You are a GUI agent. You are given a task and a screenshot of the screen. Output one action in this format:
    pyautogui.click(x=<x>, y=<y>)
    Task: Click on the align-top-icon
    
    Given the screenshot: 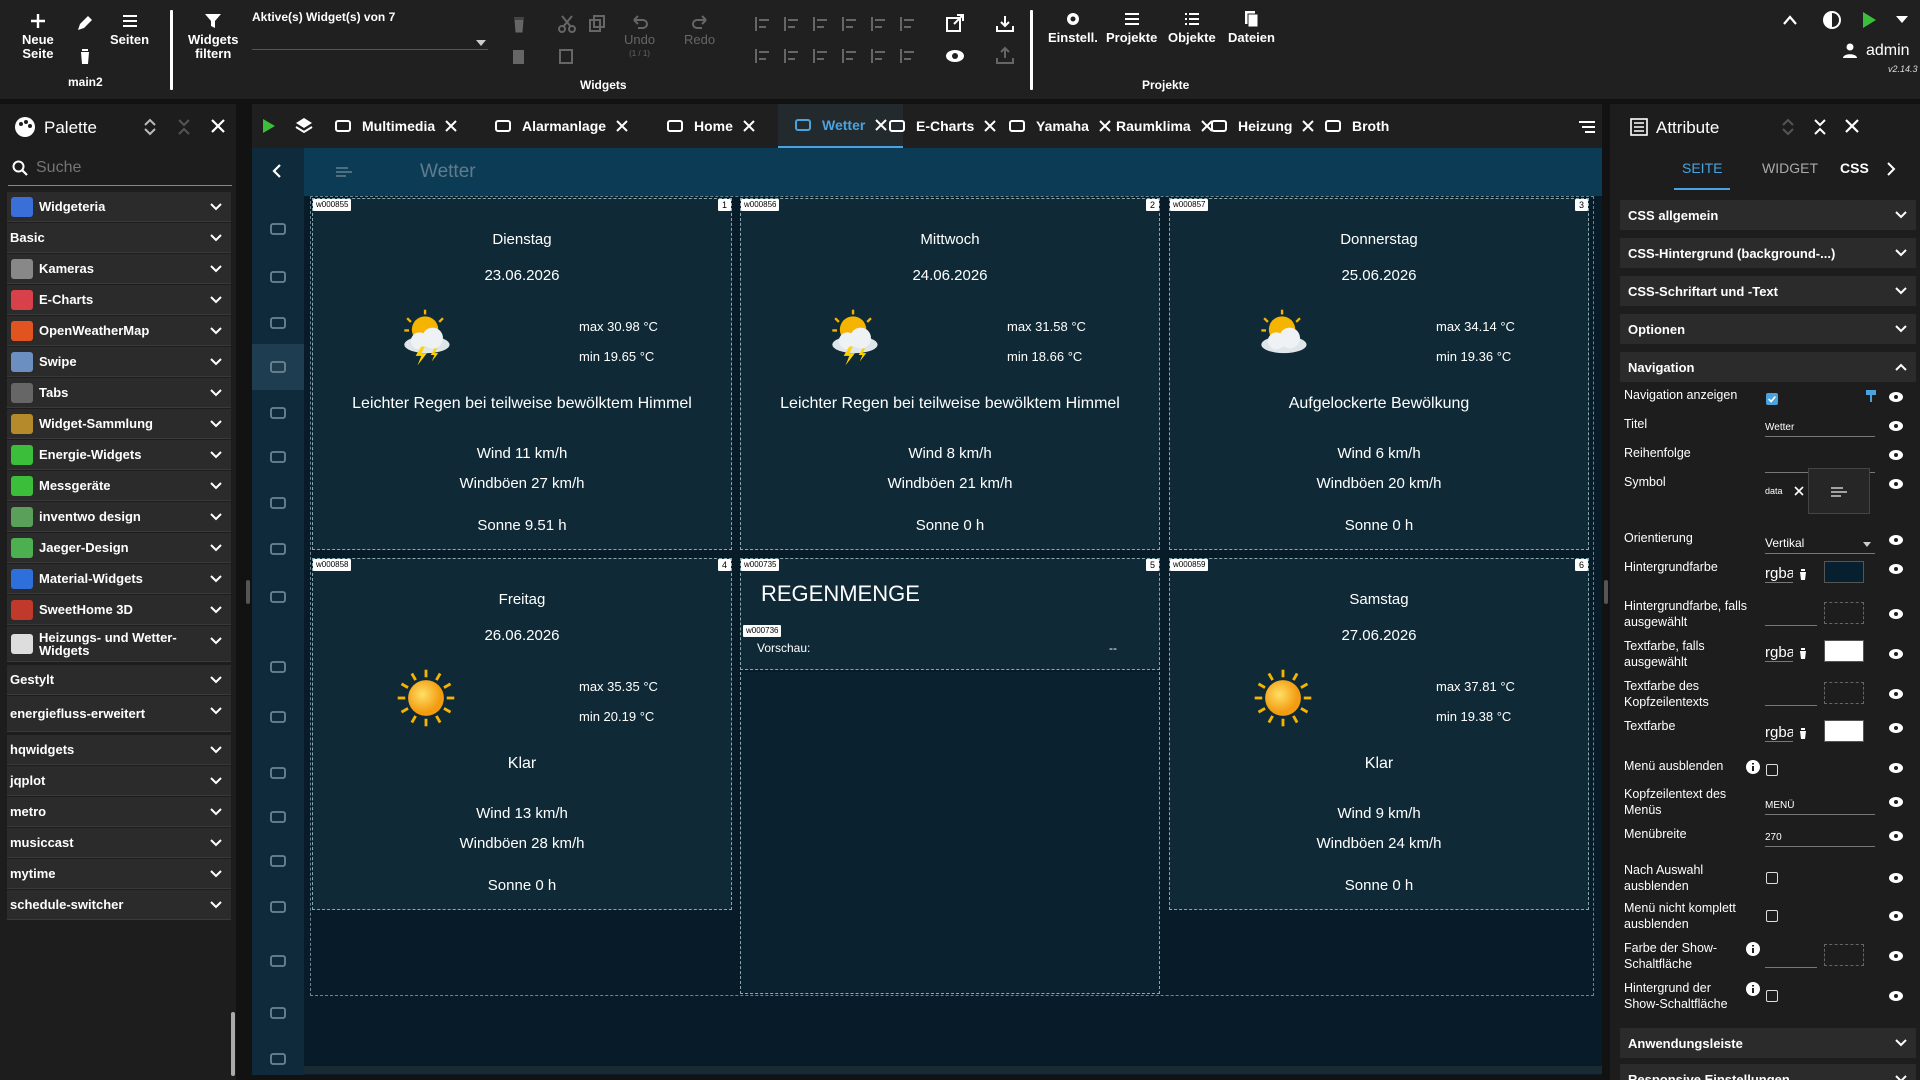 What is the action you would take?
    pyautogui.click(x=792, y=24)
    